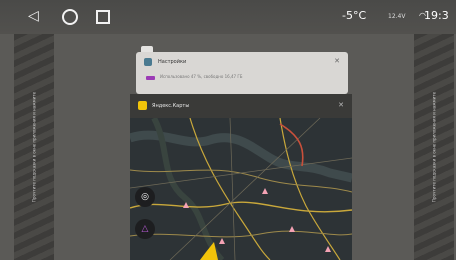 This screenshot has height=260, width=456. What do you see at coordinates (436, 15) in the screenshot?
I see `clock: 19:3` at bounding box center [436, 15].